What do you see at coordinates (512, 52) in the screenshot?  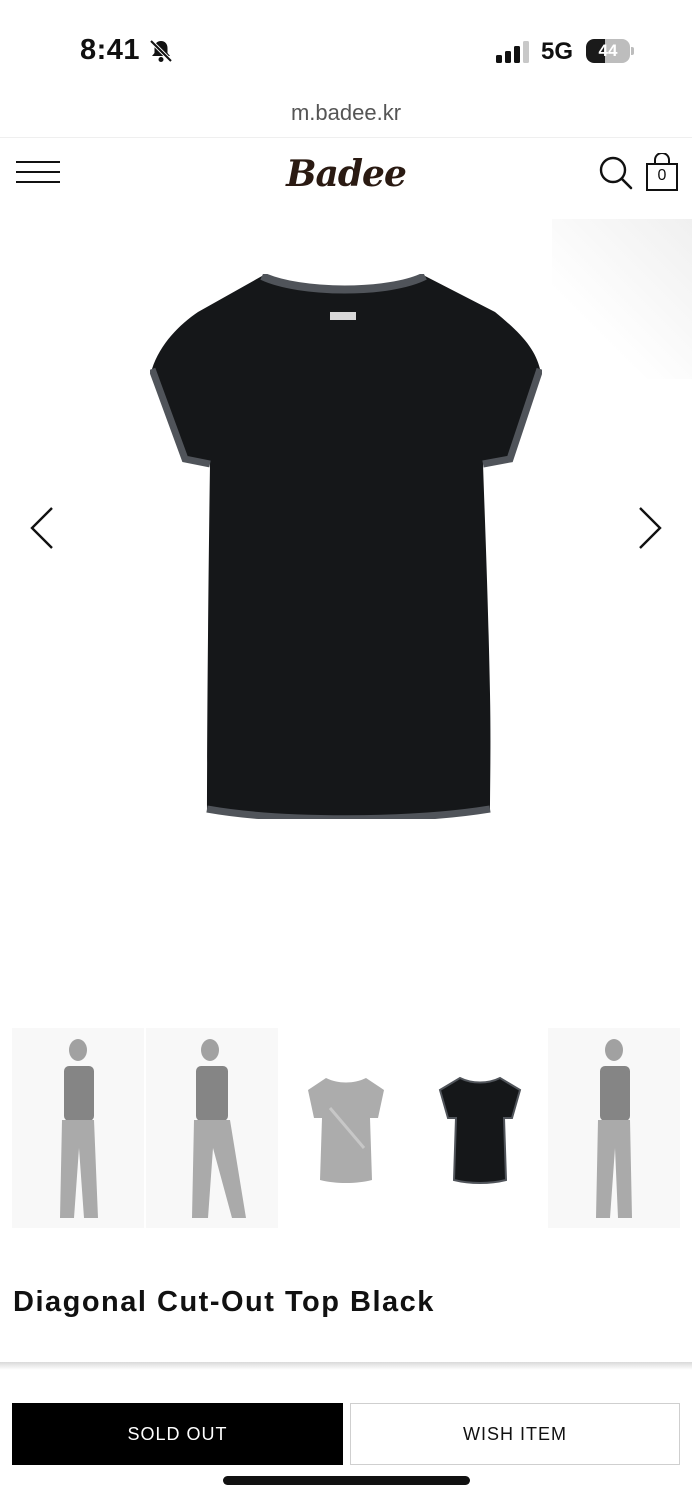 I see `signal-icon` at bounding box center [512, 52].